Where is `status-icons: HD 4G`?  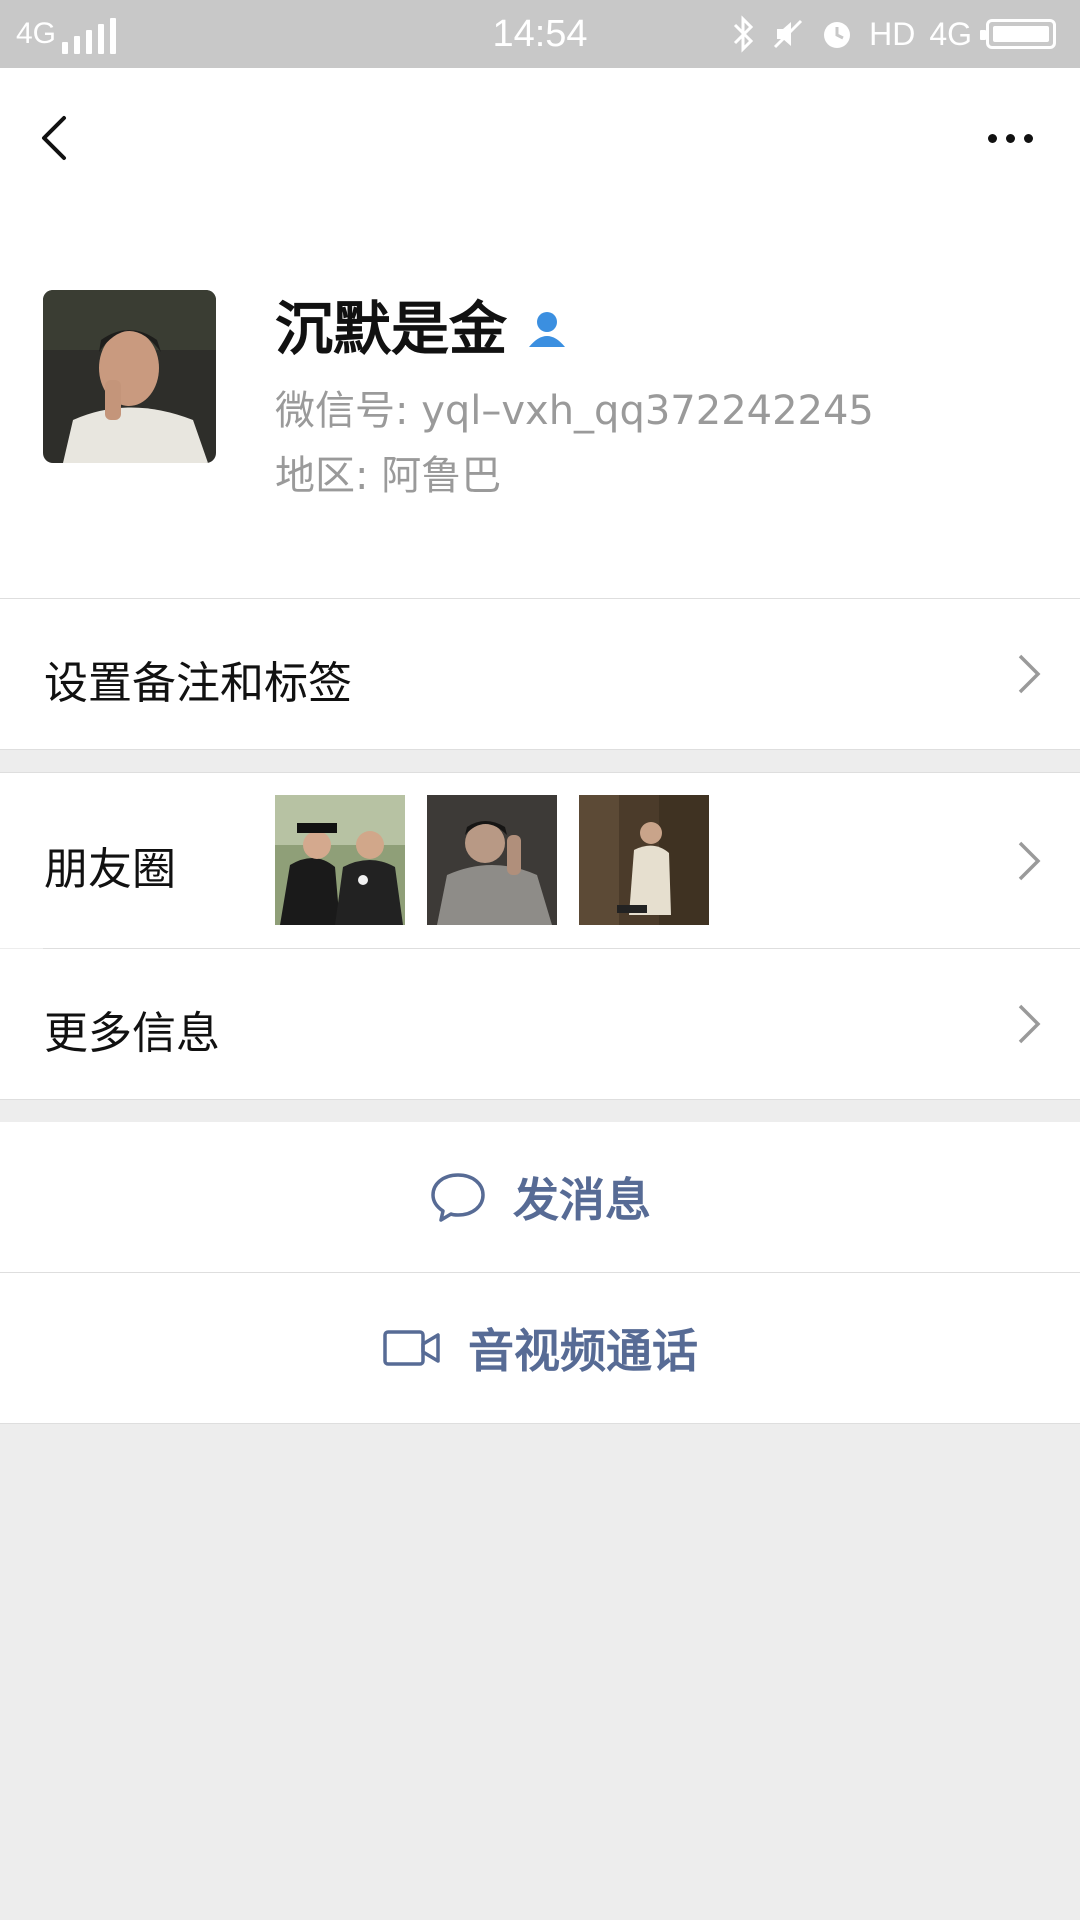
status-icons: HD 4G is located at coordinates (893, 34).